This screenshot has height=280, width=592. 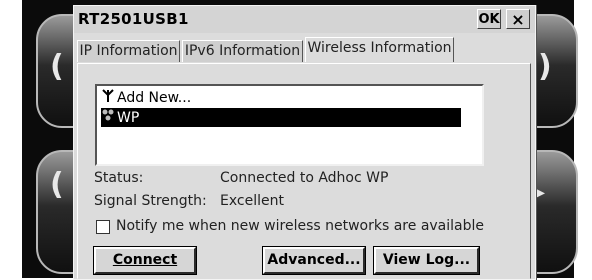 What do you see at coordinates (119, 178) in the screenshot?
I see `status-label: Status:` at bounding box center [119, 178].